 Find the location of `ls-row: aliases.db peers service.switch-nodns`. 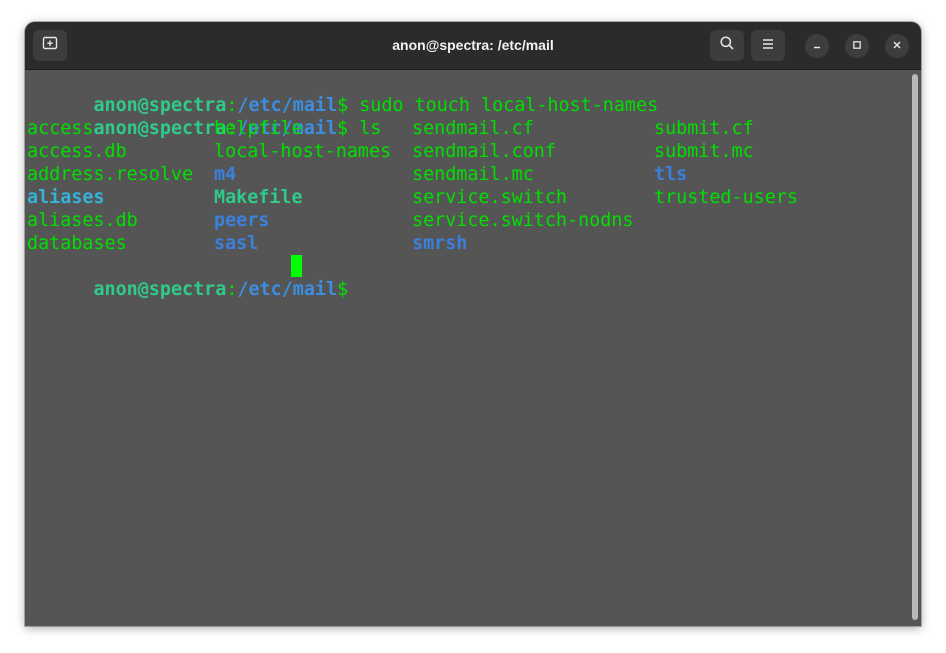

ls-row: aliases.db peers service.switch-nodns is located at coordinates (467, 220).